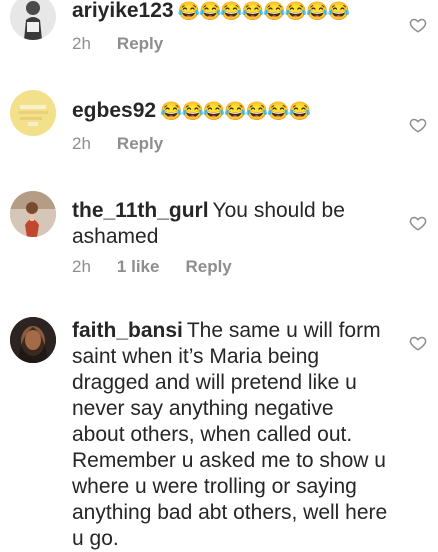 The height and width of the screenshot is (552, 438). I want to click on comment-text: ariyike123 😂😂😂😂😂😂😂😂, so click(231, 12).